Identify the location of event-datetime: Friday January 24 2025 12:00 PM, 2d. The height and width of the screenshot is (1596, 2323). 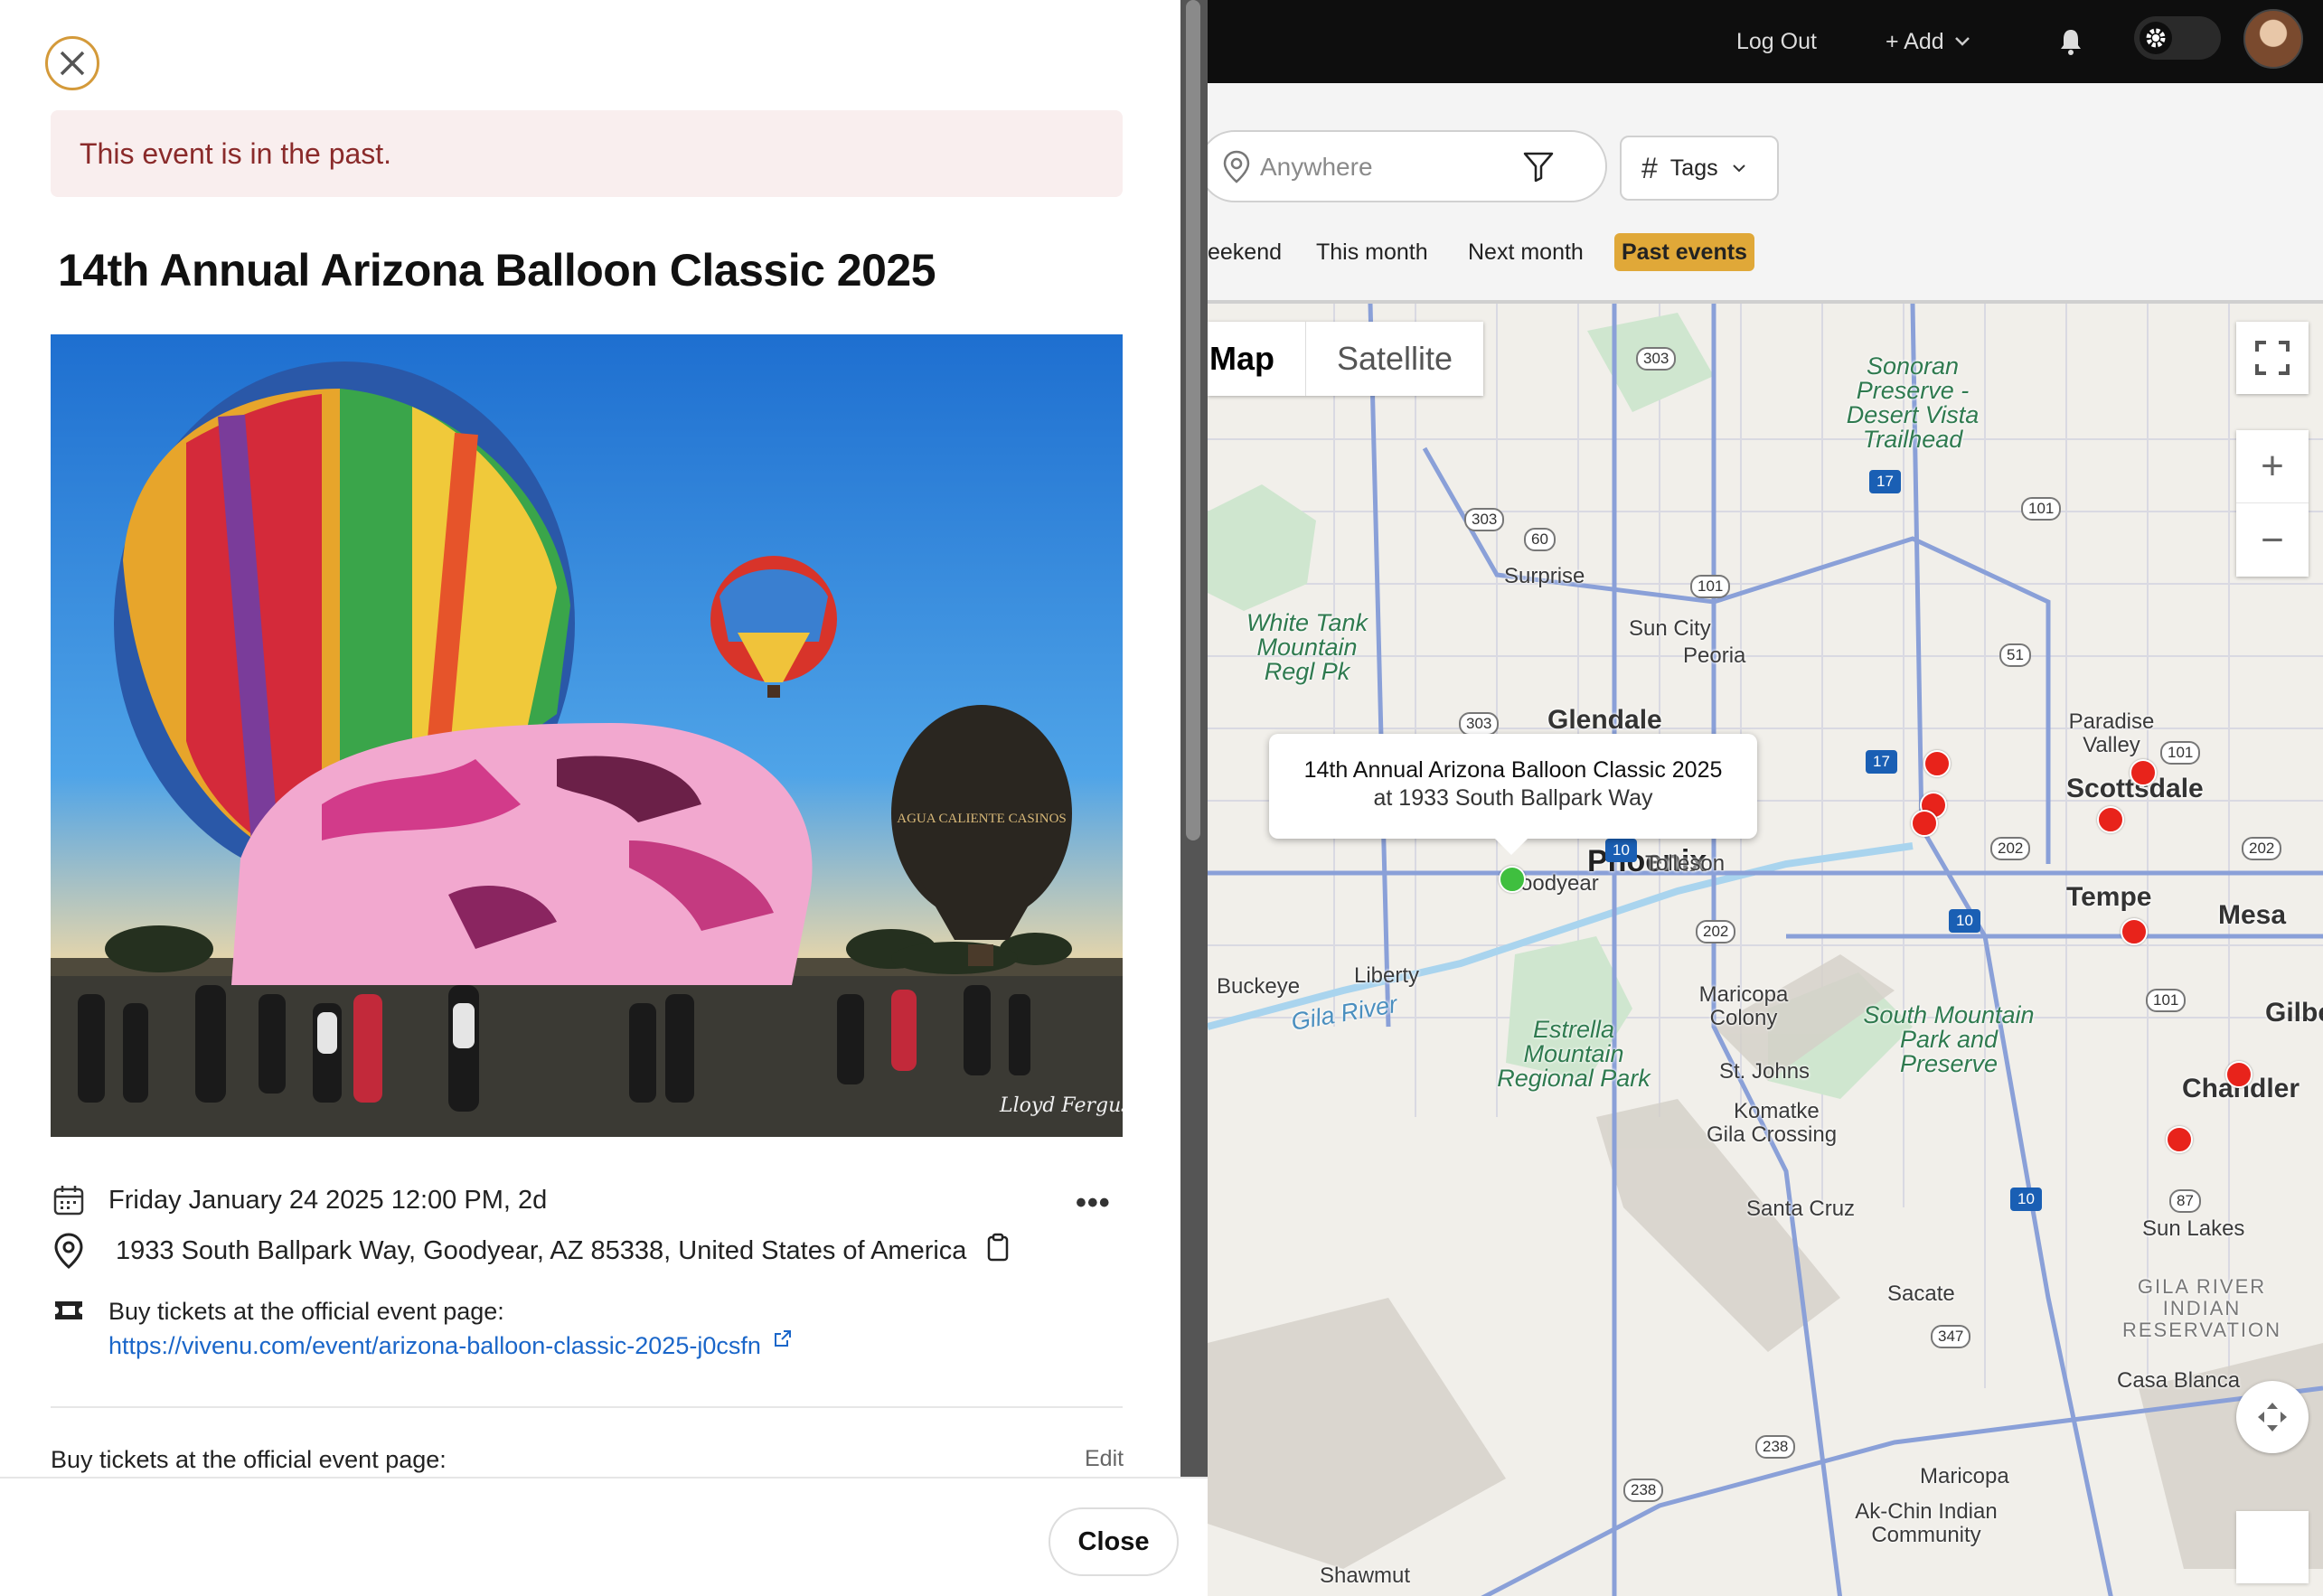
(328, 1200).